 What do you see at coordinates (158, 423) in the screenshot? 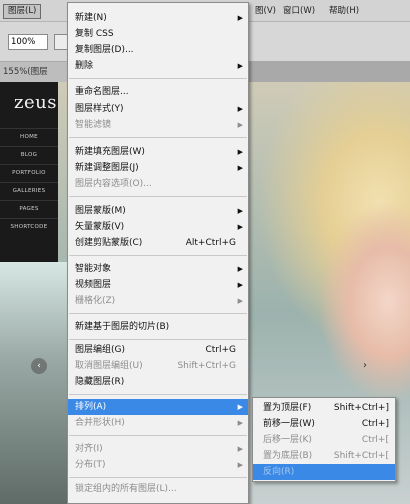
I see `menu-item-combine-shapes: 合并形状(H) ▶` at bounding box center [158, 423].